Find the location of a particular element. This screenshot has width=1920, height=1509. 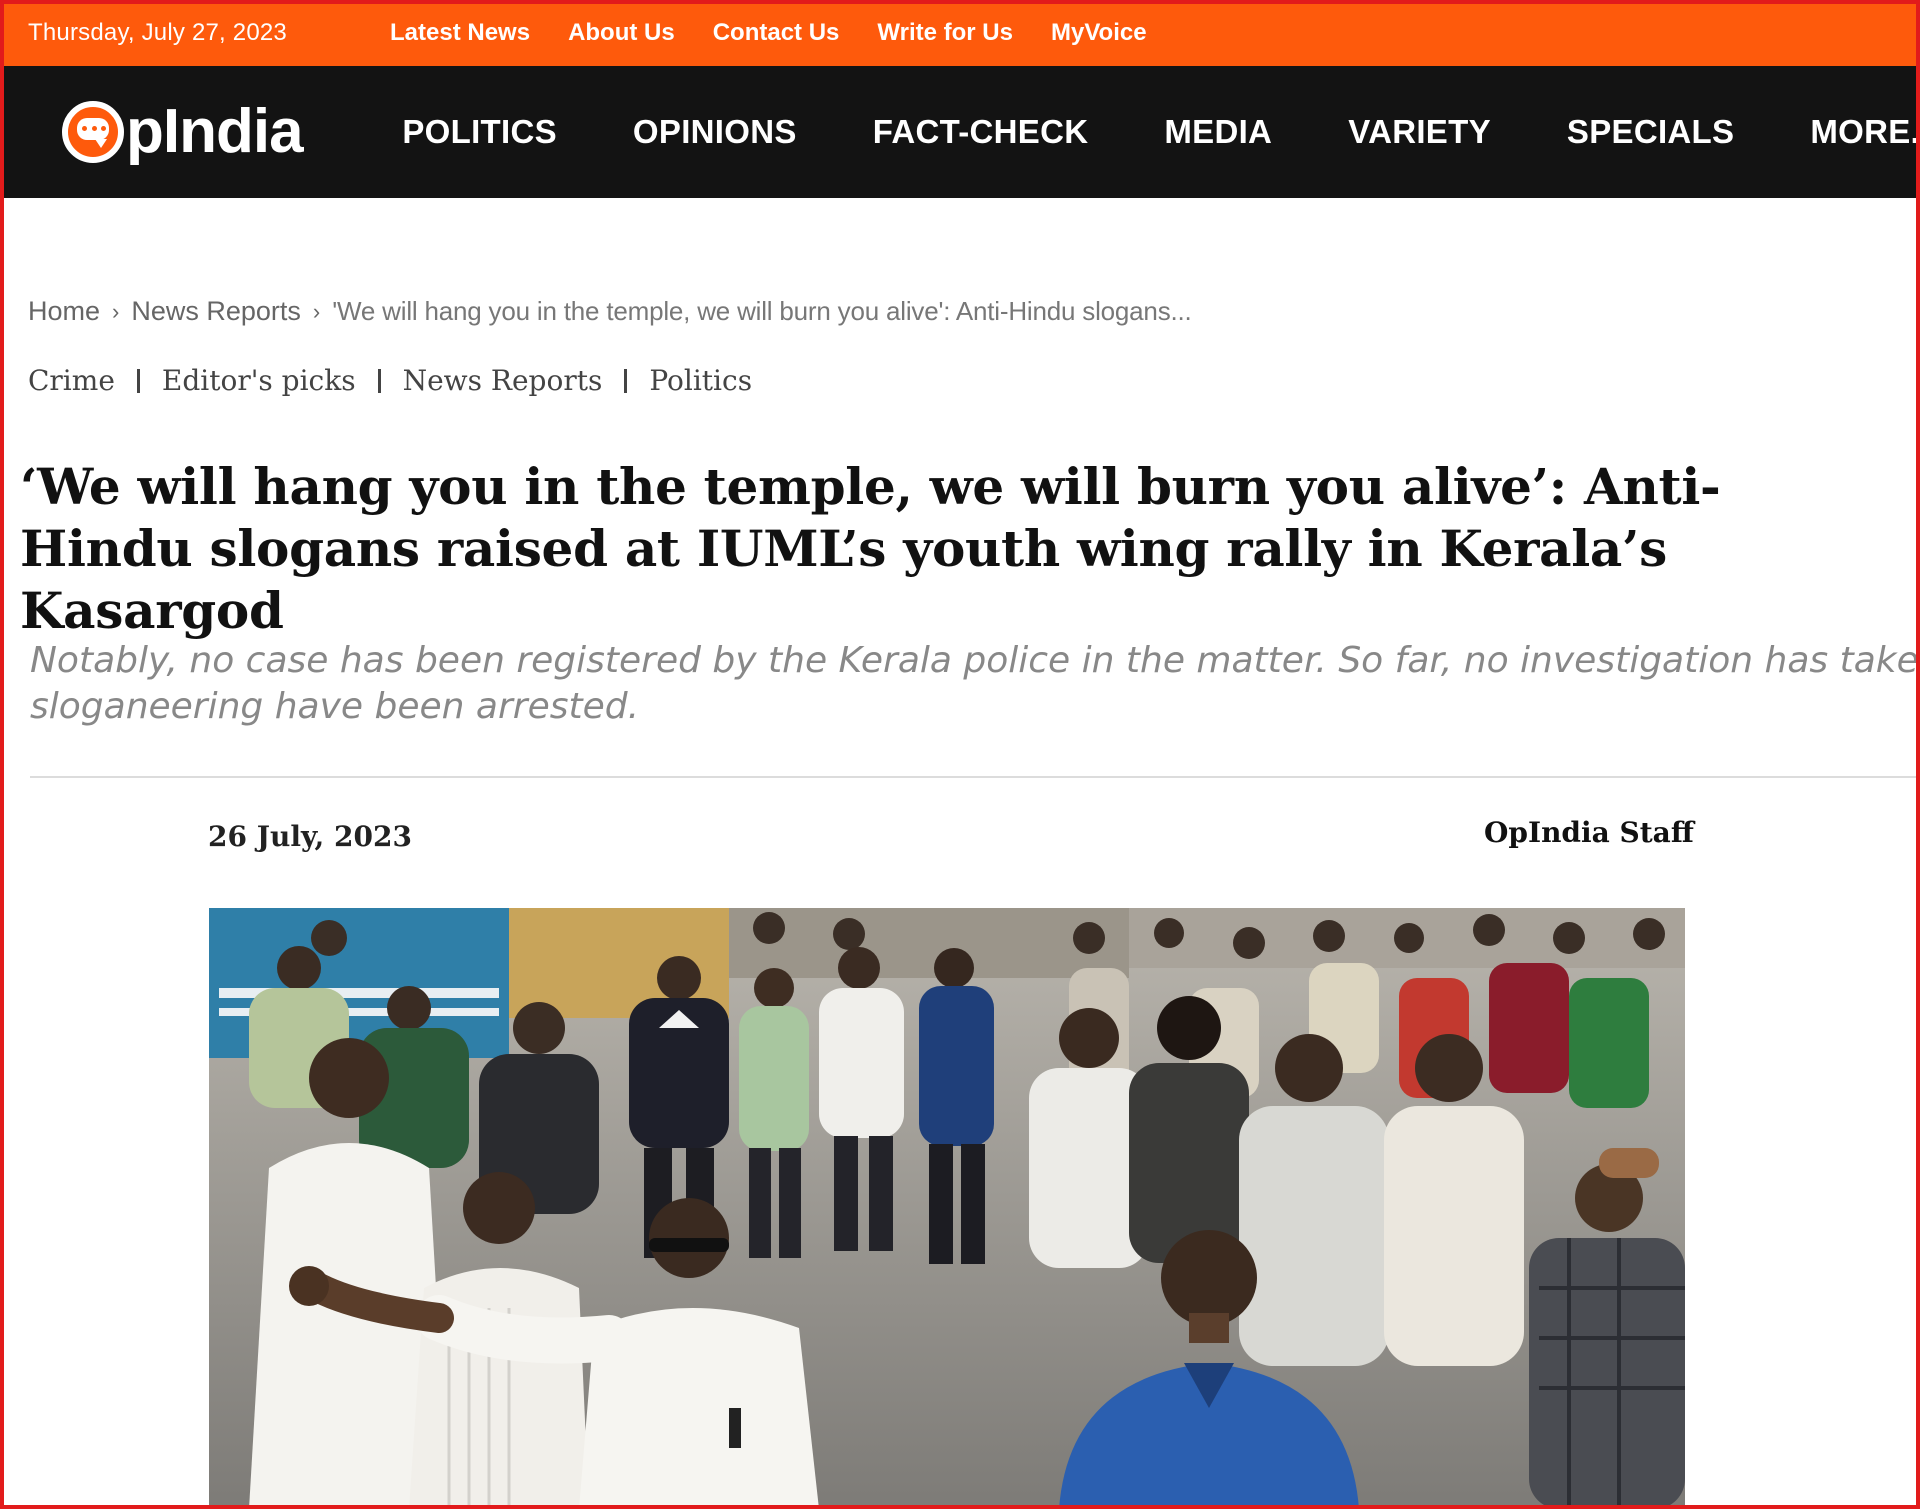

top-link-myvoice: MyVoice is located at coordinates (1099, 33).